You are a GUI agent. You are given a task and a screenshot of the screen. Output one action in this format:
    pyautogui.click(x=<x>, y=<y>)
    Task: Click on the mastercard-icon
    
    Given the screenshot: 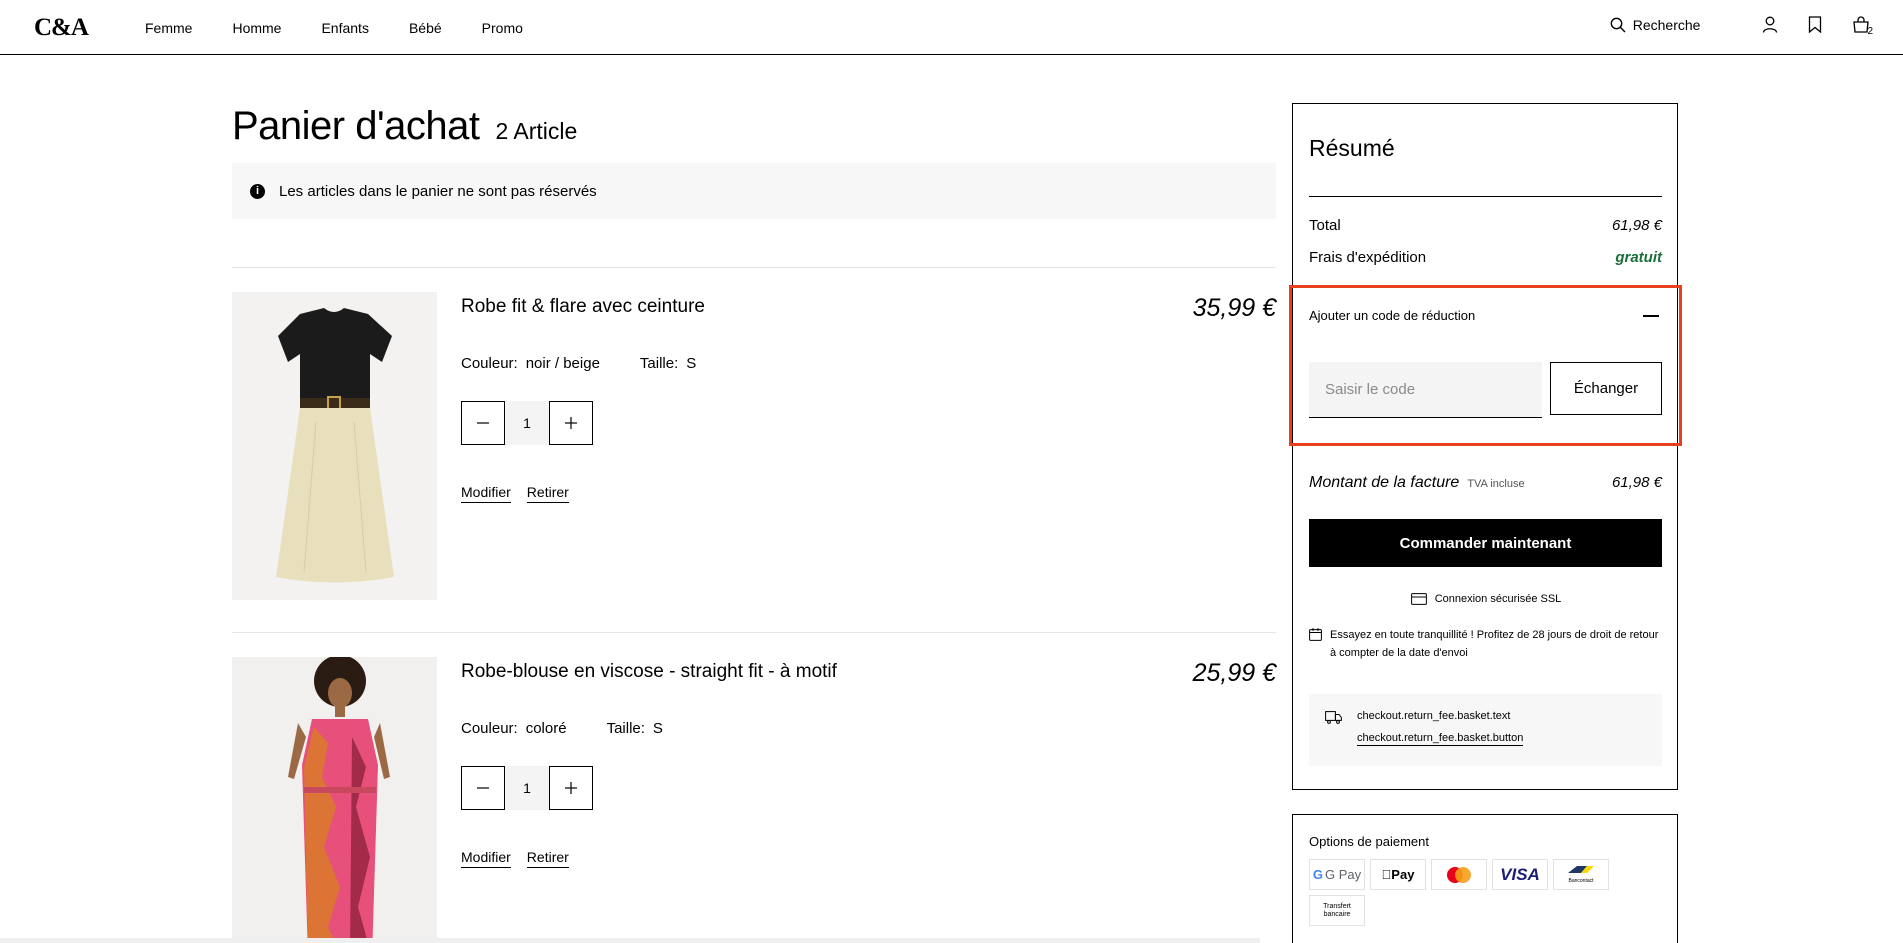 What is the action you would take?
    pyautogui.click(x=1459, y=874)
    